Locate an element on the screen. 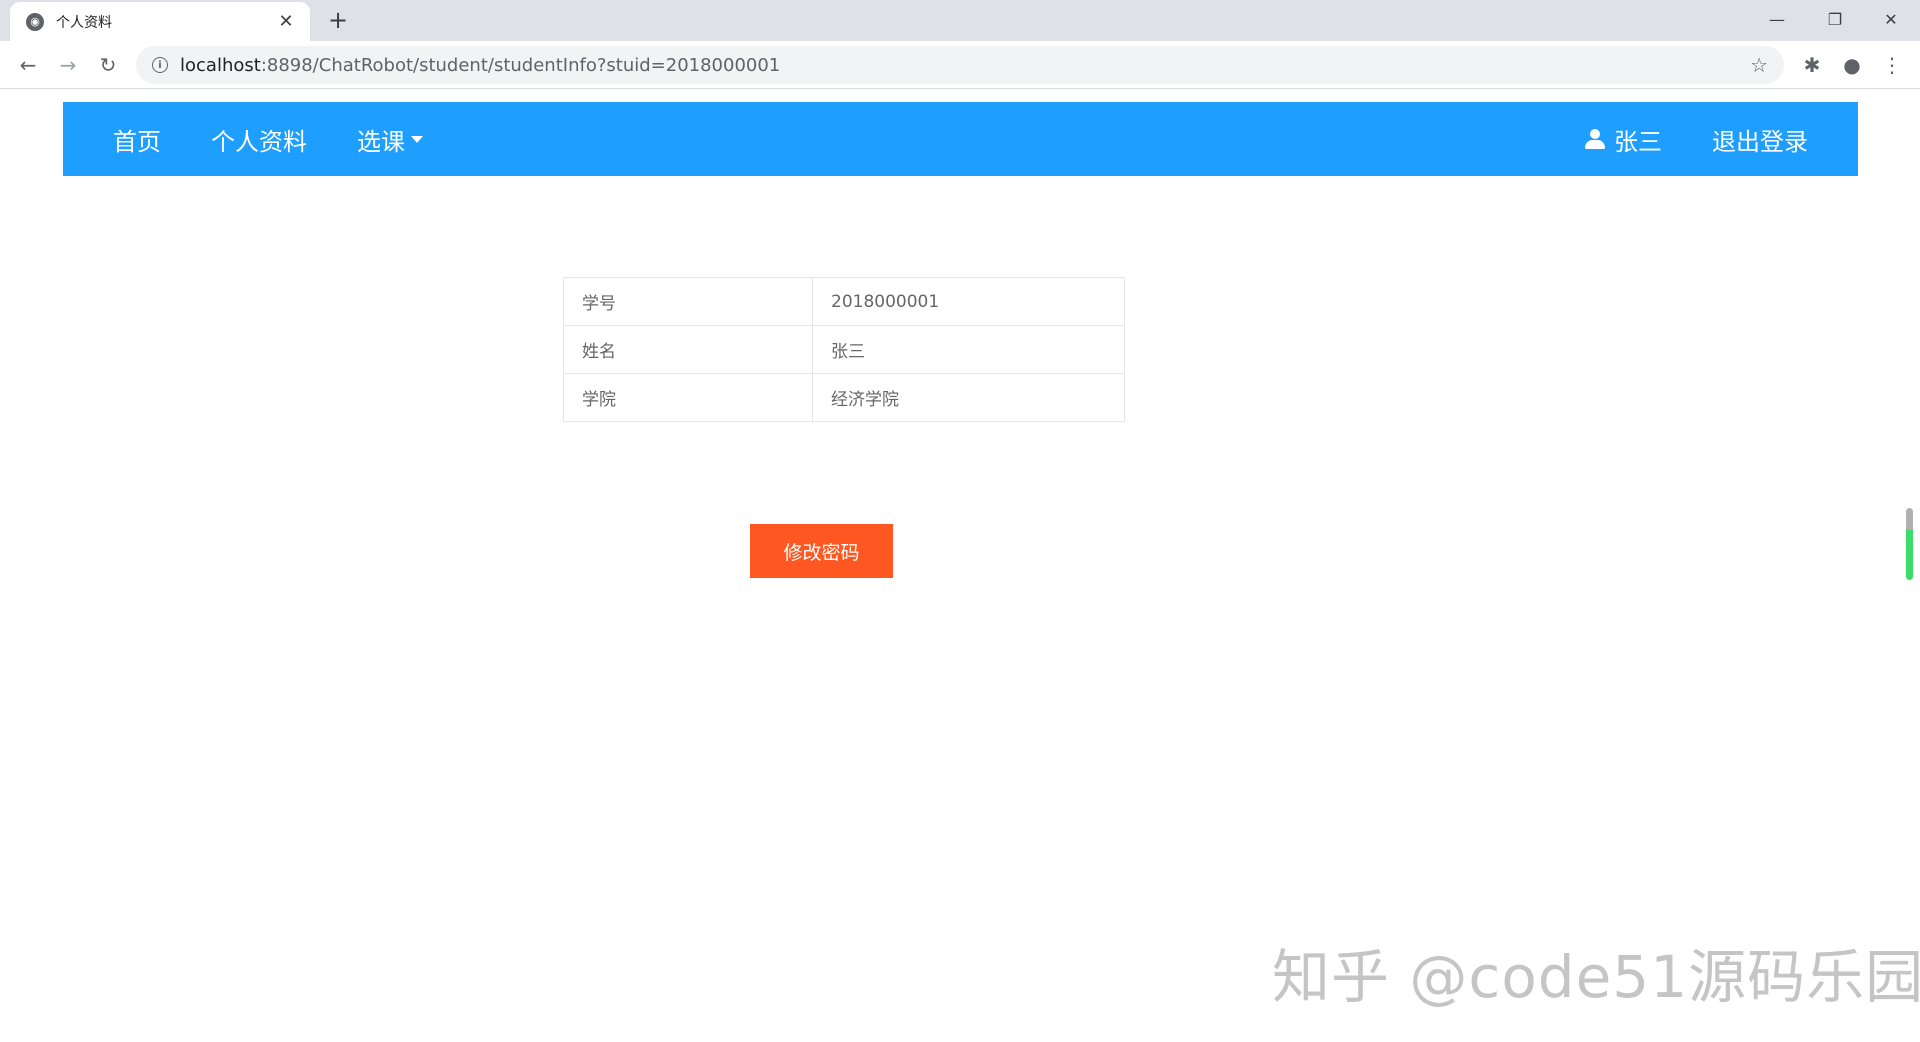 The height and width of the screenshot is (1042, 1920). row-value: 2018000001 is located at coordinates (968, 301).